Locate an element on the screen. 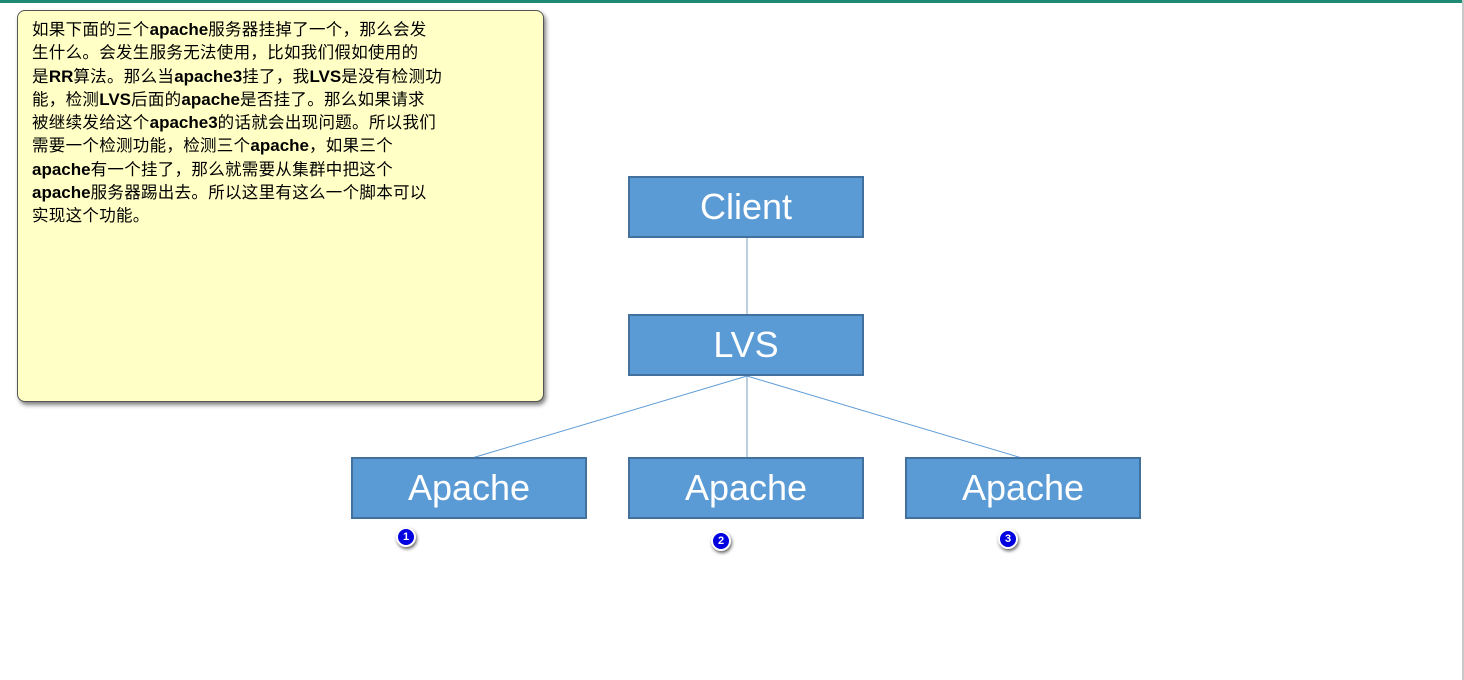 This screenshot has height=680, width=1464. number-badge-2: 2 is located at coordinates (721, 541).